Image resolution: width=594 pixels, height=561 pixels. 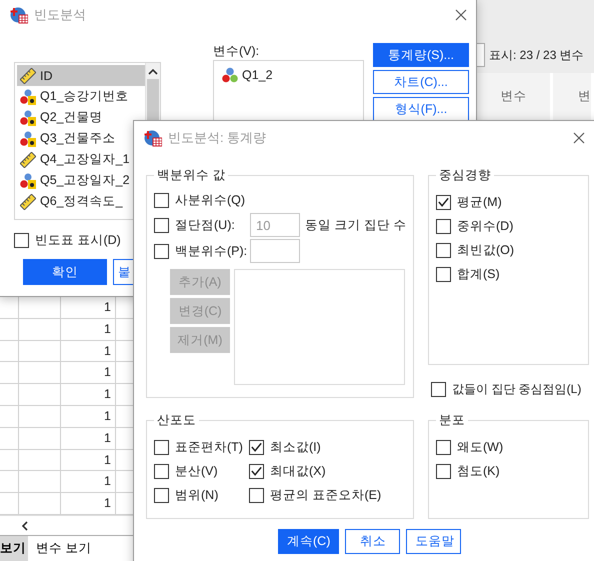 I want to click on checkbox-label: 중위수(D), so click(x=485, y=226).